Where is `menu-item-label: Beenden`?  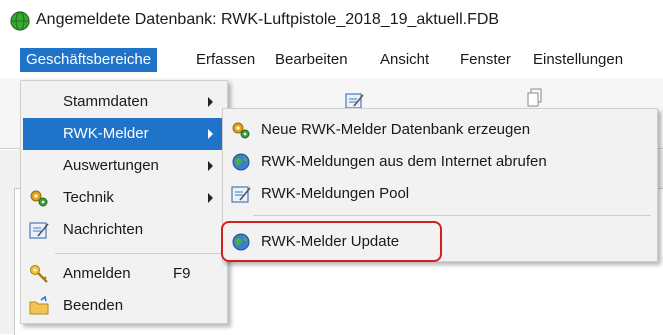
menu-item-label: Beenden is located at coordinates (93, 305).